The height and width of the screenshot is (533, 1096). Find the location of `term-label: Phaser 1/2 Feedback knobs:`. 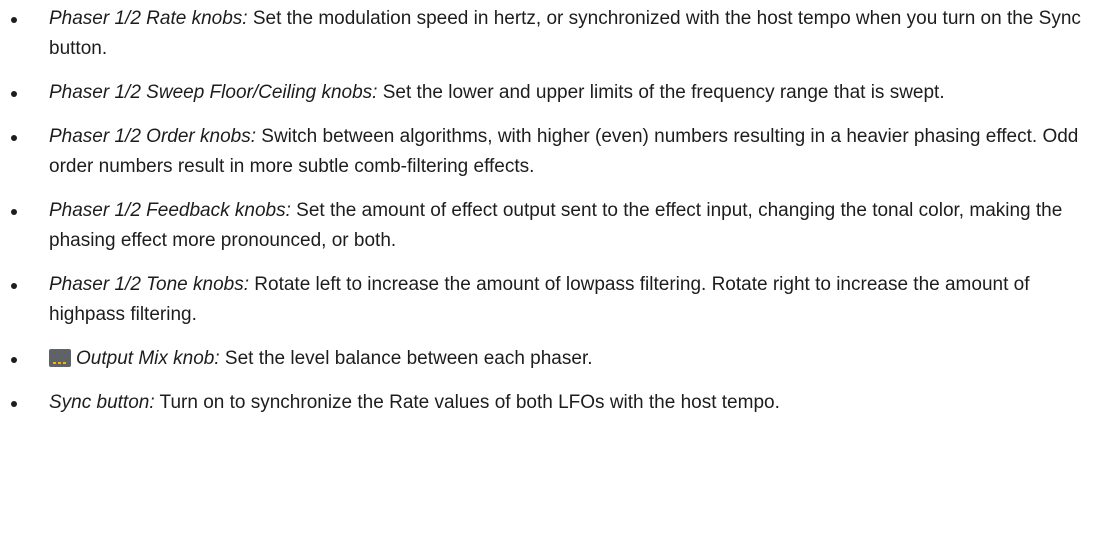

term-label: Phaser 1/2 Feedback knobs: is located at coordinates (170, 210).